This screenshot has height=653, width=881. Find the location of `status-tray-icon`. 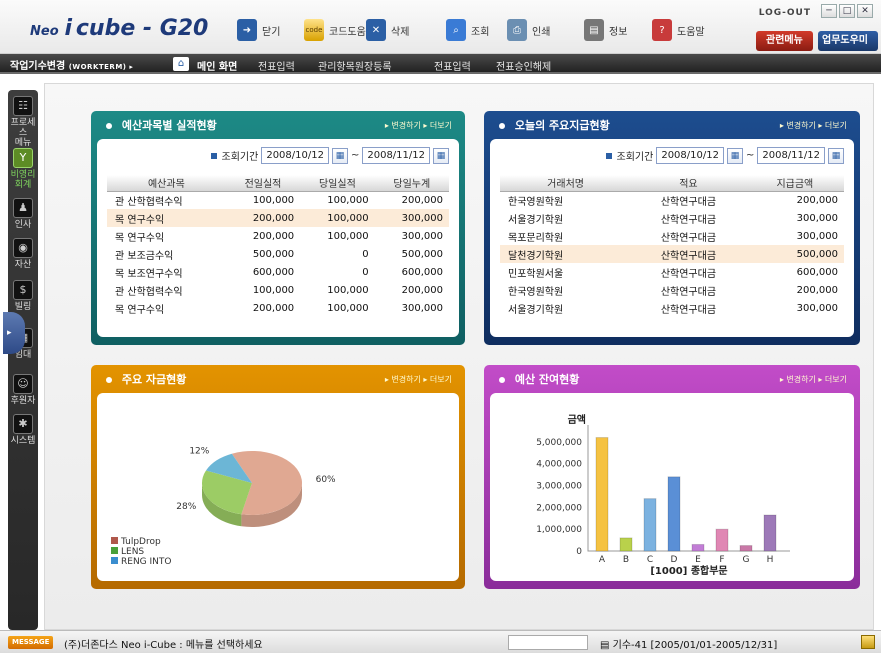

status-tray-icon is located at coordinates (868, 642).